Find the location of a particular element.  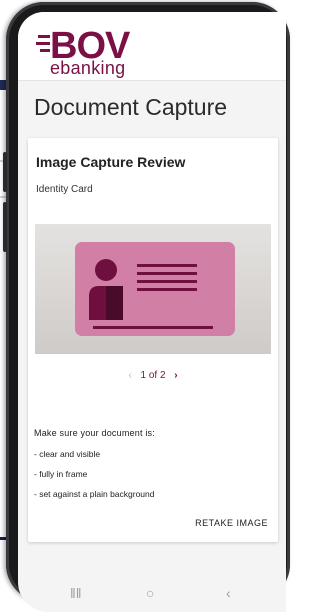

chevron-left-icon: ‹ is located at coordinates (129, 375).